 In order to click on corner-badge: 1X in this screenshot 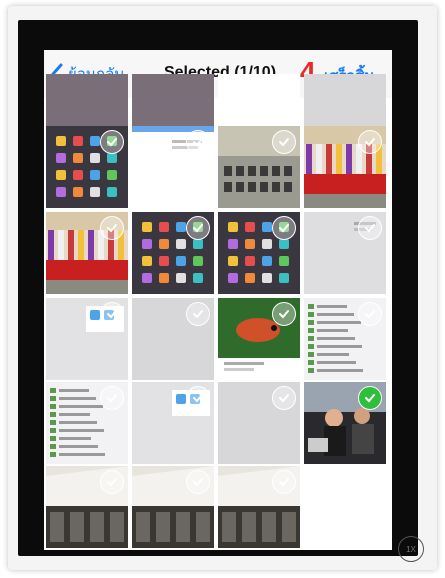, I will do `click(411, 549)`.